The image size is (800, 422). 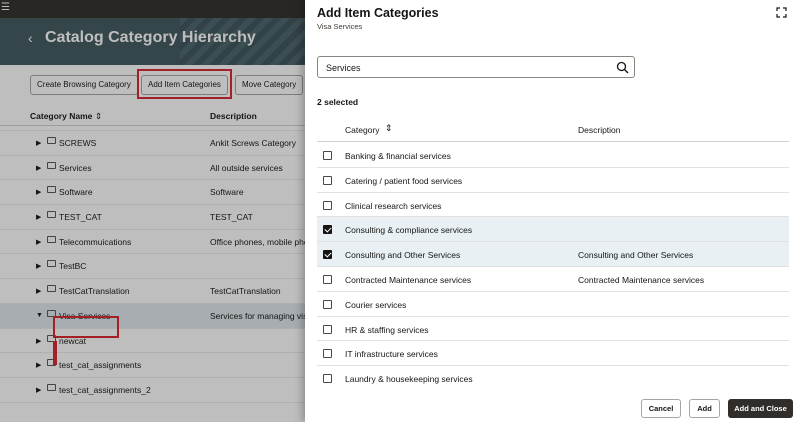 I want to click on category-name: Telecommuications, so click(x=95, y=241).